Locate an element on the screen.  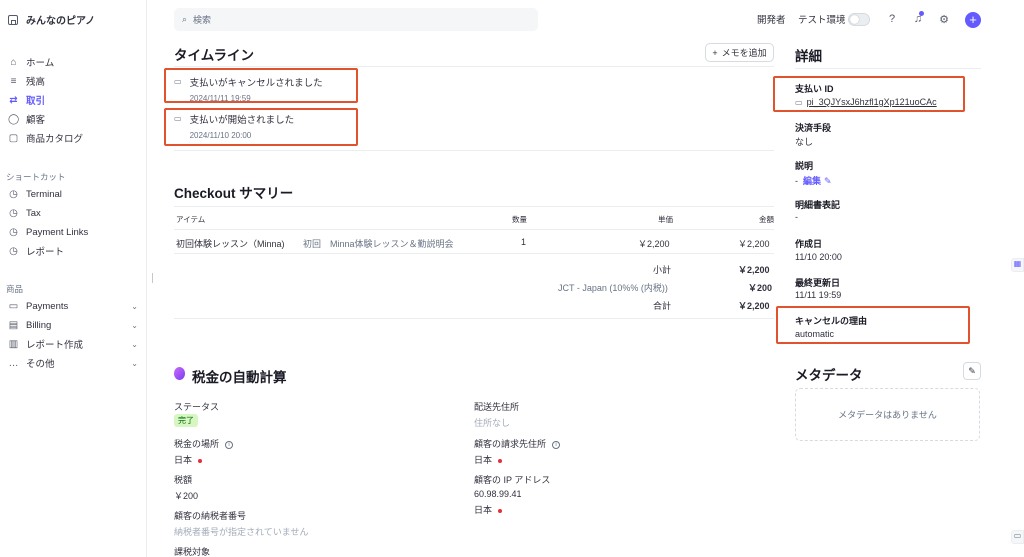
collapse-panel-toggle: ▭ is located at coordinates (1017, 537).